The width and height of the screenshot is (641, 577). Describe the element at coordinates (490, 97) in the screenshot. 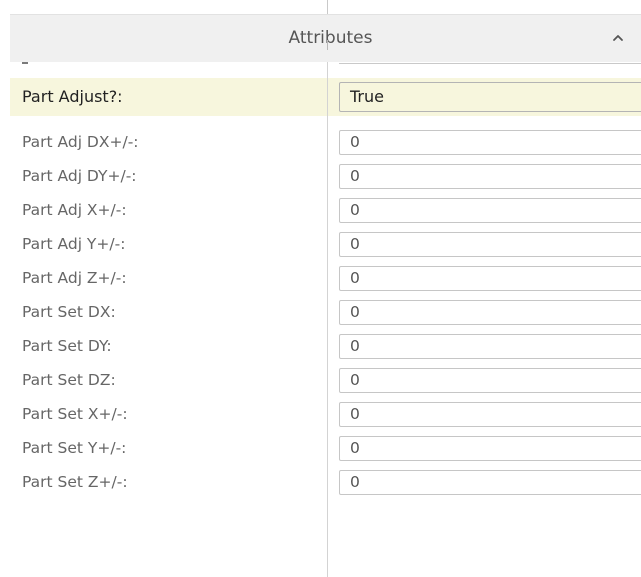

I see `attribute-value-field: True` at that location.